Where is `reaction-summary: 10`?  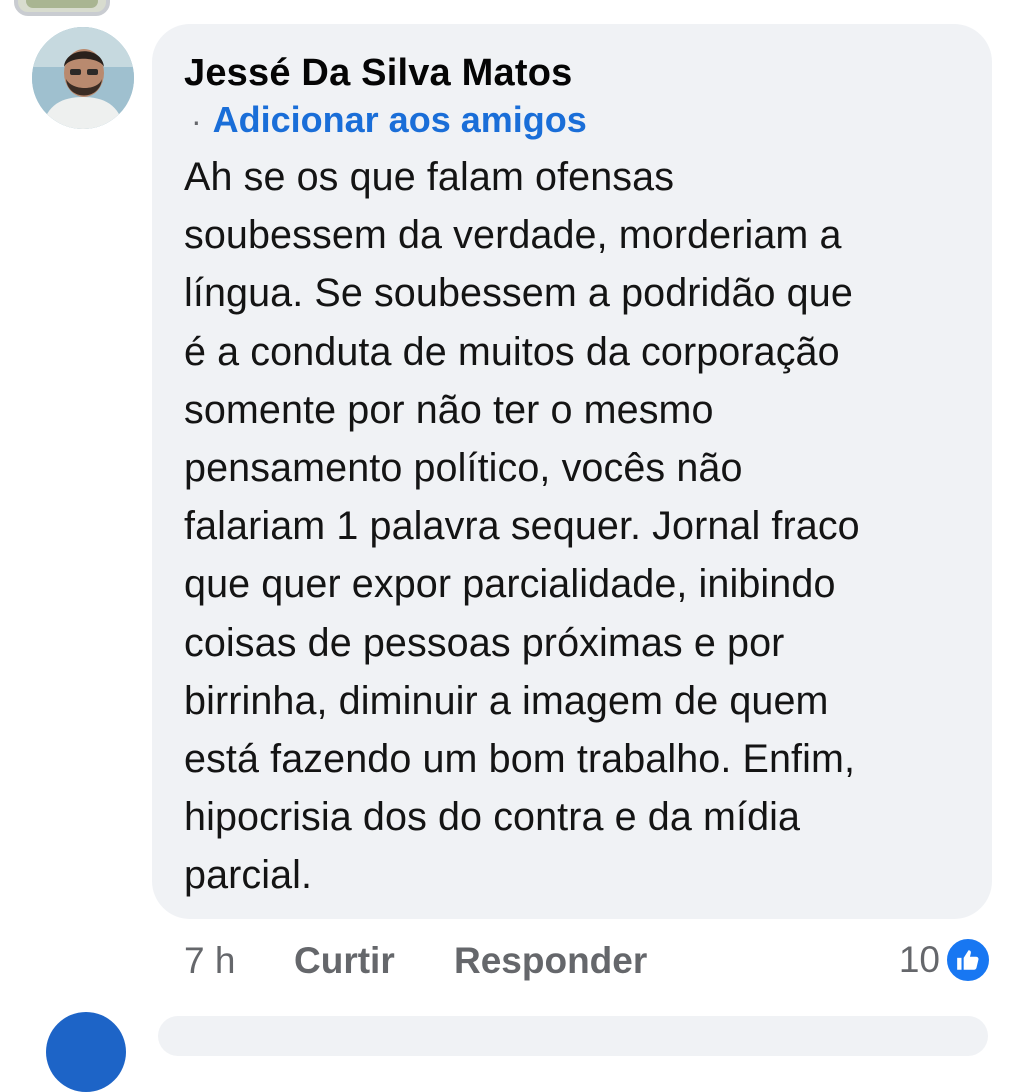
reaction-summary: 10 is located at coordinates (945, 960).